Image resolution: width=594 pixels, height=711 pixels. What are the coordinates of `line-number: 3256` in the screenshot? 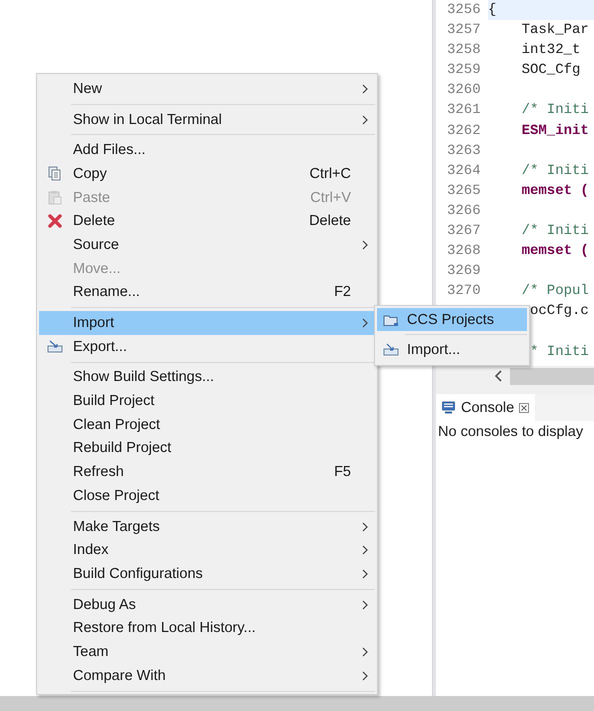 It's located at (464, 10).